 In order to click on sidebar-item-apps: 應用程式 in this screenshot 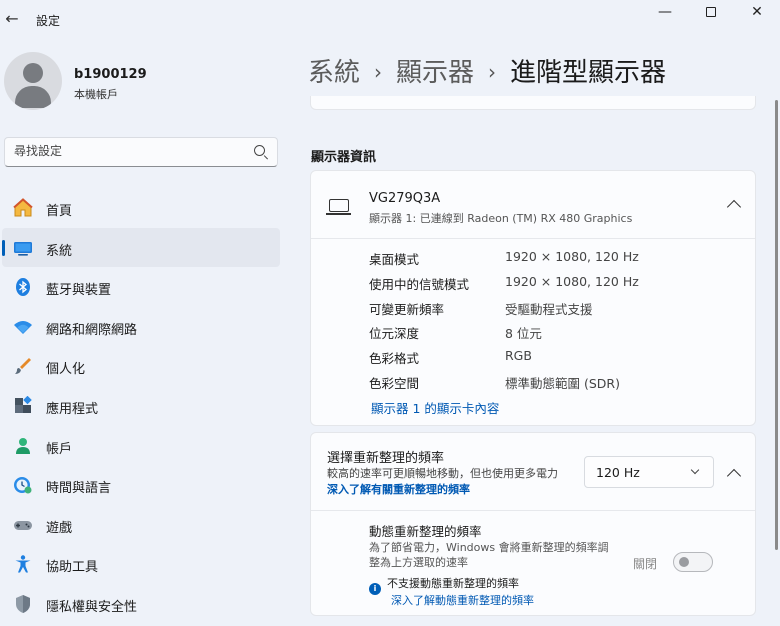, I will do `click(141, 406)`.